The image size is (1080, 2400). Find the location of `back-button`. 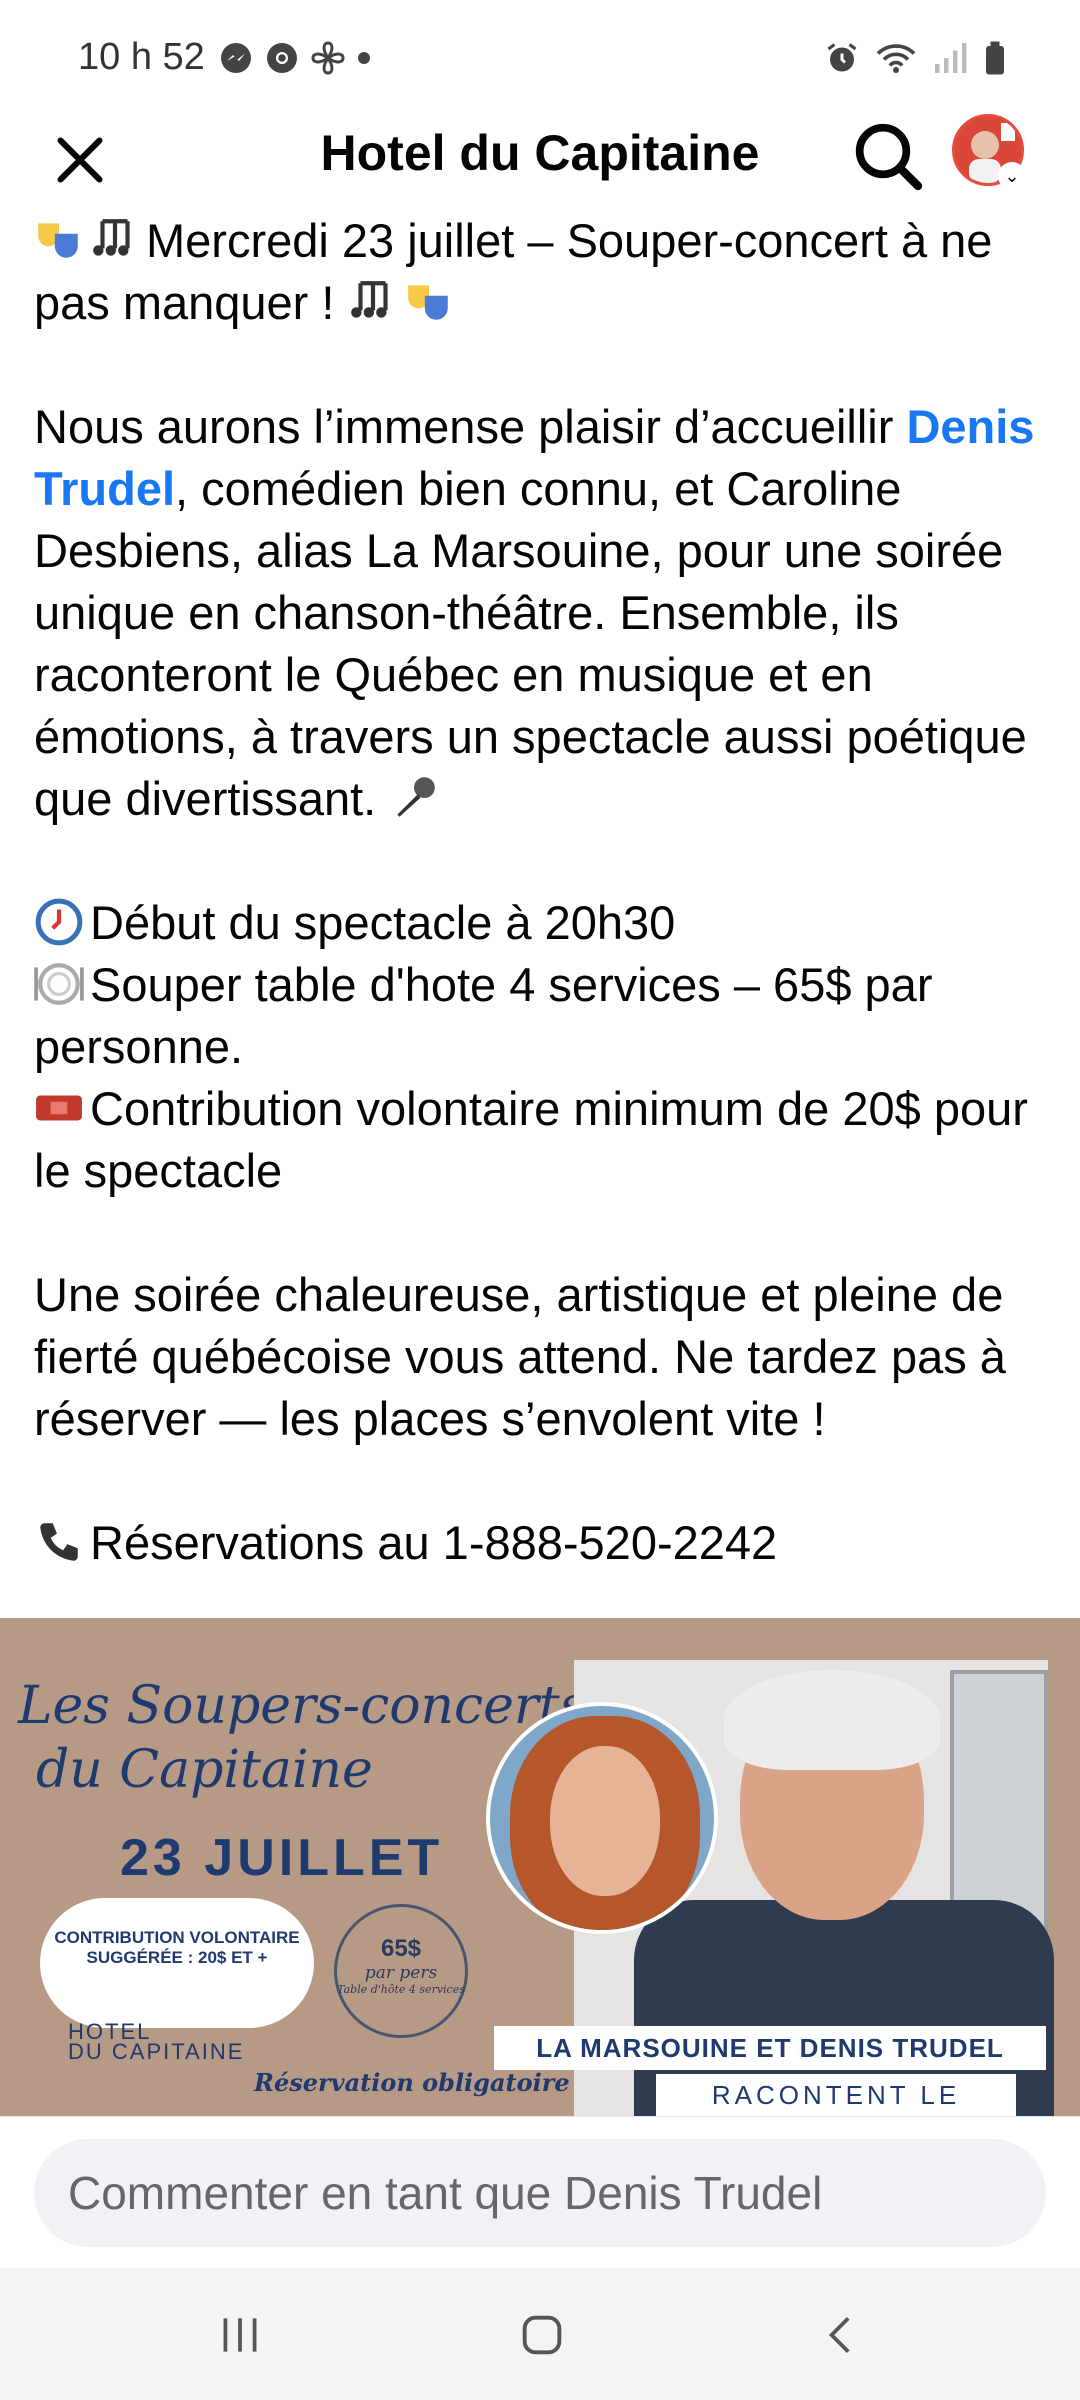

back-button is located at coordinates (842, 2335).